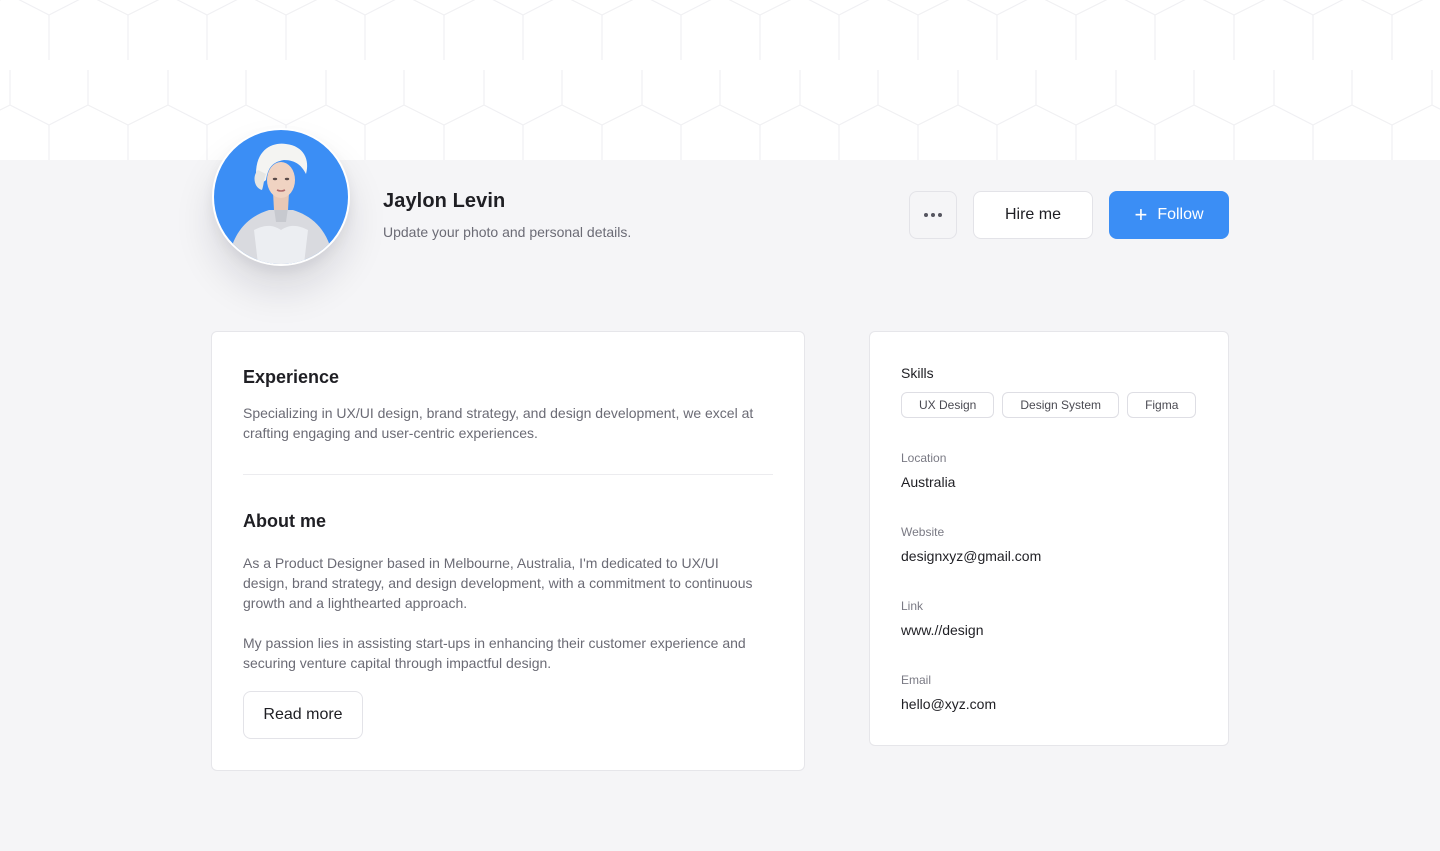 This screenshot has width=1440, height=851. Describe the element at coordinates (1180, 214) in the screenshot. I see `follow-label: Follow` at that location.